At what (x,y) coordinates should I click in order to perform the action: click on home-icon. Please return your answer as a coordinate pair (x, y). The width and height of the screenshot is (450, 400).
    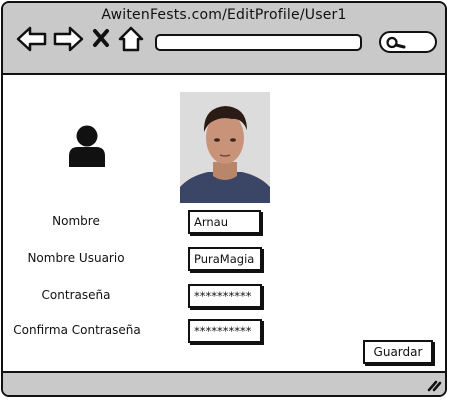
    Looking at the image, I should click on (131, 39).